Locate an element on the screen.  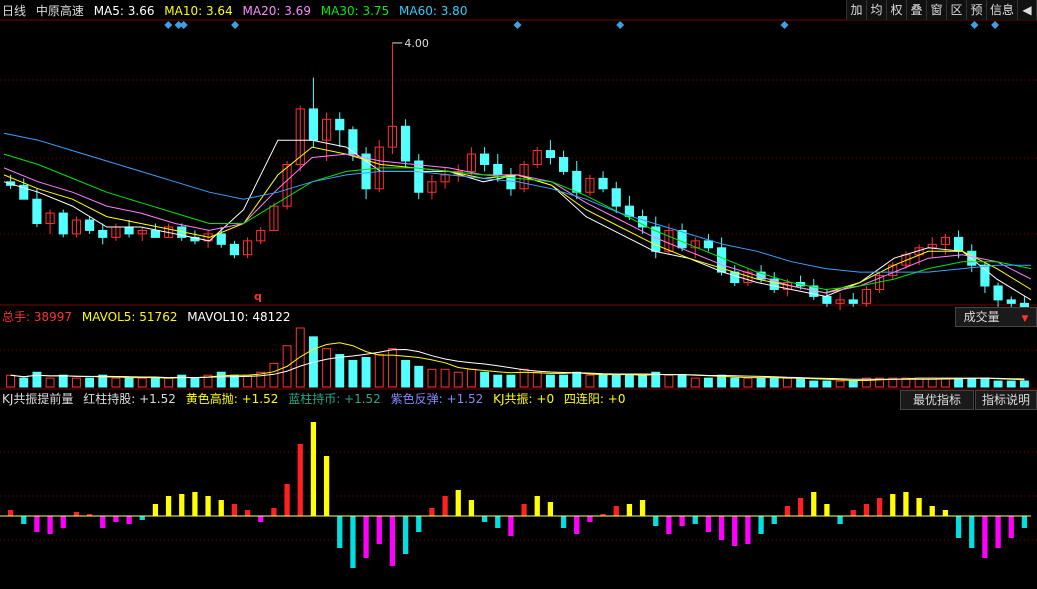
chevron-down-icon: ▼ is located at coordinates (1025, 319).